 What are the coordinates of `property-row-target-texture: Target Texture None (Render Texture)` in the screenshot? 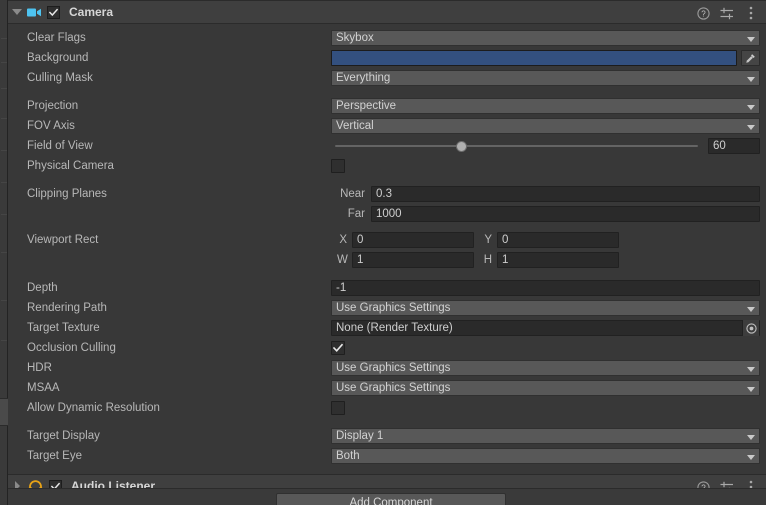 It's located at (387, 328).